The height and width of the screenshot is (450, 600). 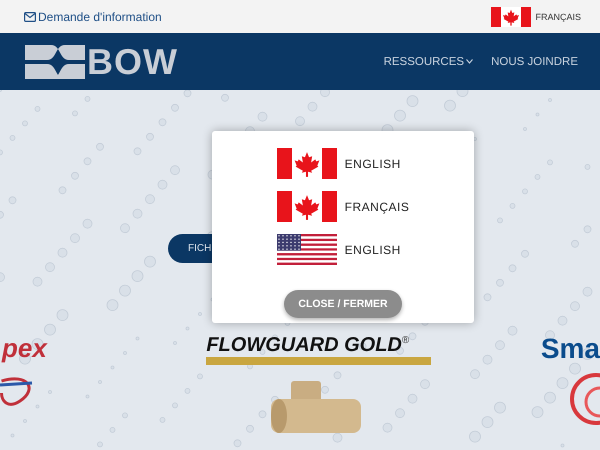 I want to click on logo-emblem-icon, so click(x=55, y=61).